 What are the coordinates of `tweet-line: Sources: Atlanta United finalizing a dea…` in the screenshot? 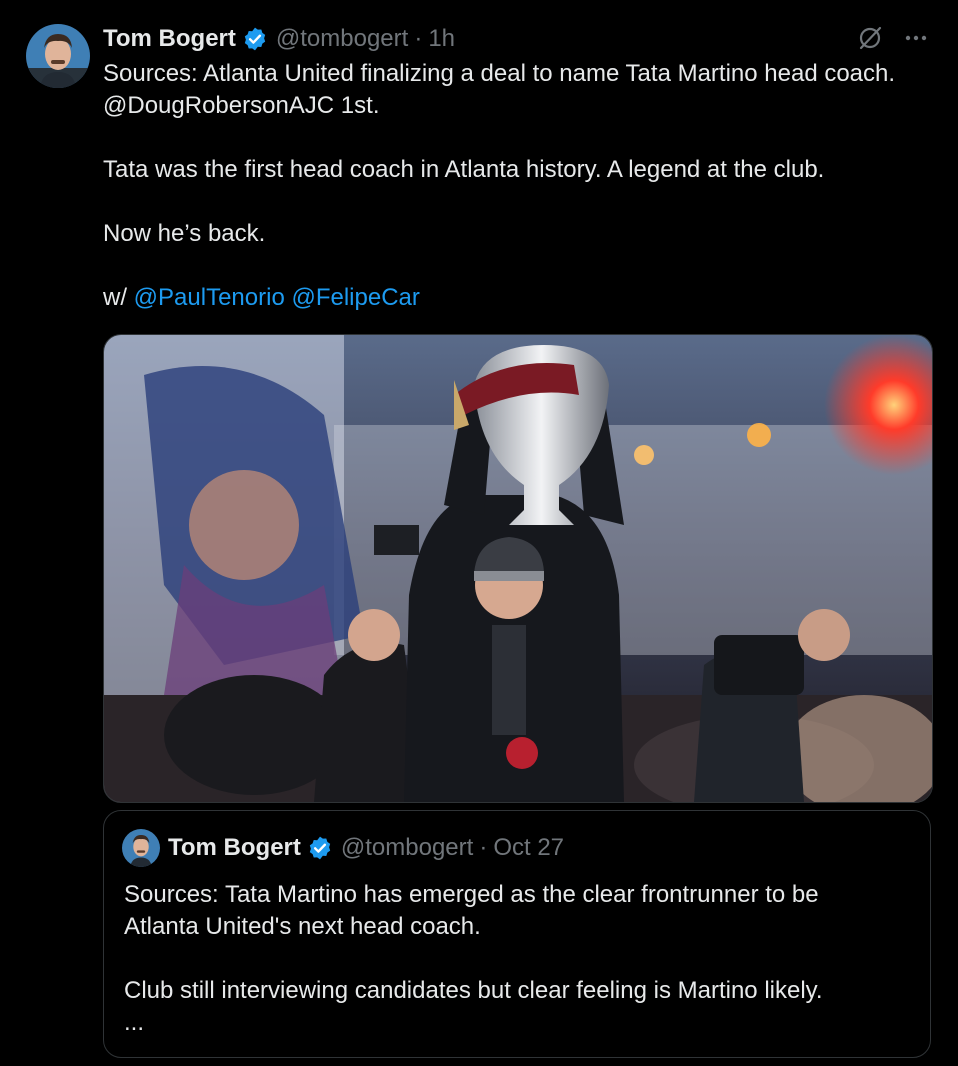 It's located at (499, 73).